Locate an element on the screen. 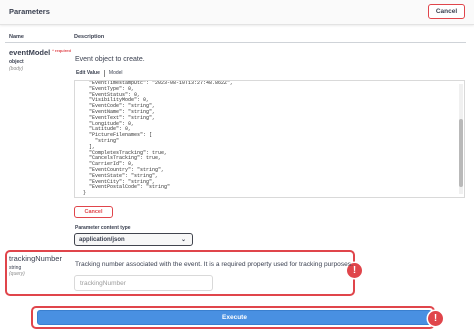 The height and width of the screenshot is (335, 474). column-header-name: Name is located at coordinates (16, 37).